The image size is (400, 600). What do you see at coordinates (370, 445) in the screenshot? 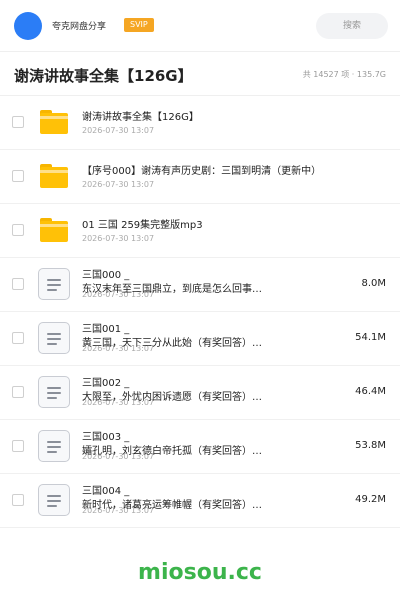
I see `item-size: 53.8M` at bounding box center [370, 445].